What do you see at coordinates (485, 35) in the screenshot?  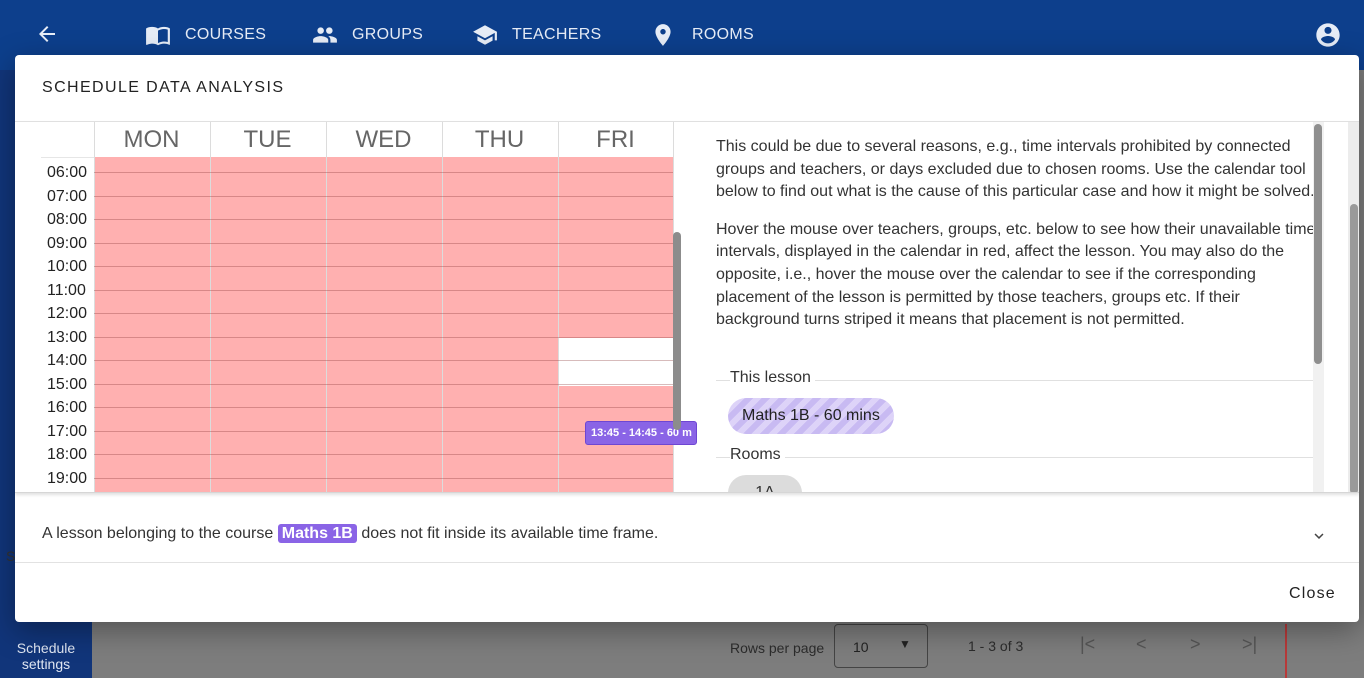 I see `school-icon` at bounding box center [485, 35].